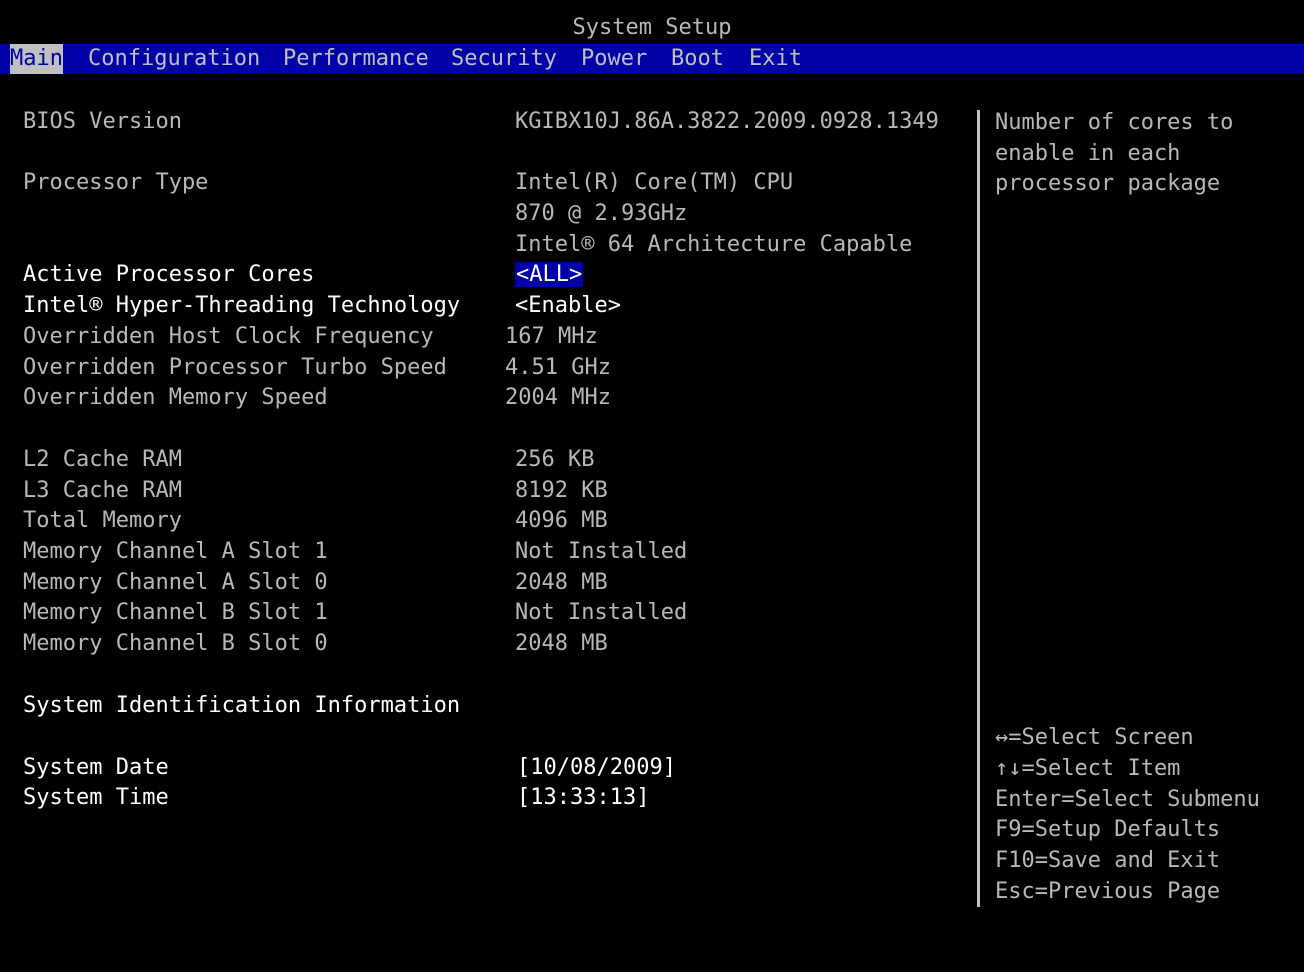 This screenshot has width=1304, height=972. Describe the element at coordinates (102, 520) in the screenshot. I see `total-memory-label: Total Memory` at that location.